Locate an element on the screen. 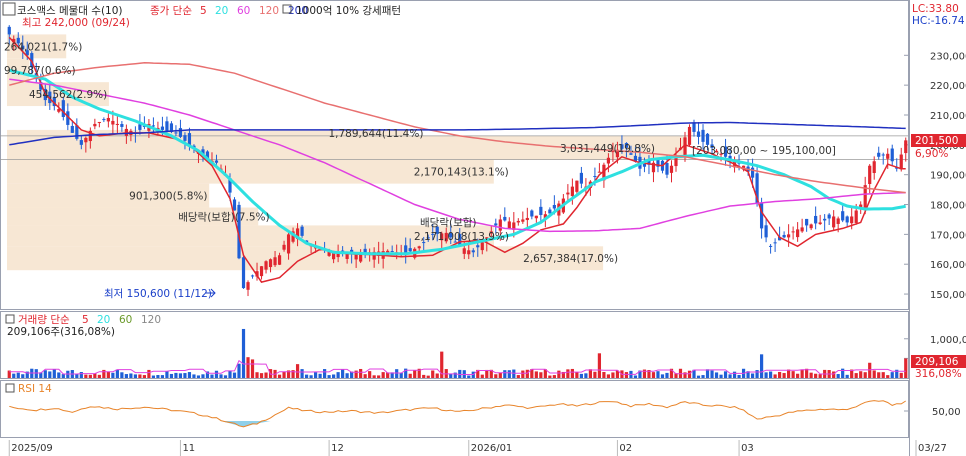 Image resolution: width=966 pixels, height=456 pixels. low-price-label: 최저 150,600 (11/12) is located at coordinates (158, 294).